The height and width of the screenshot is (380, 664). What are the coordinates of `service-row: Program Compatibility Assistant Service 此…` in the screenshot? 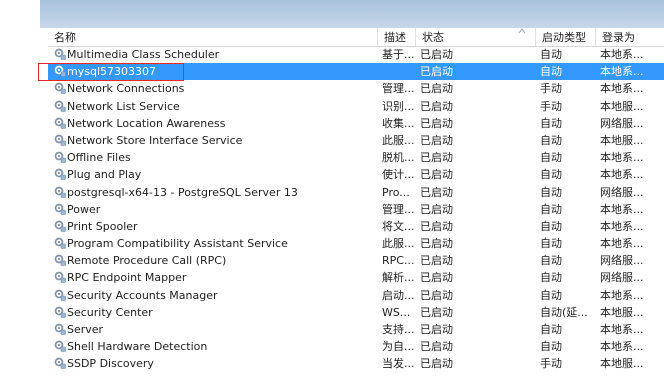 It's located at (356, 243).